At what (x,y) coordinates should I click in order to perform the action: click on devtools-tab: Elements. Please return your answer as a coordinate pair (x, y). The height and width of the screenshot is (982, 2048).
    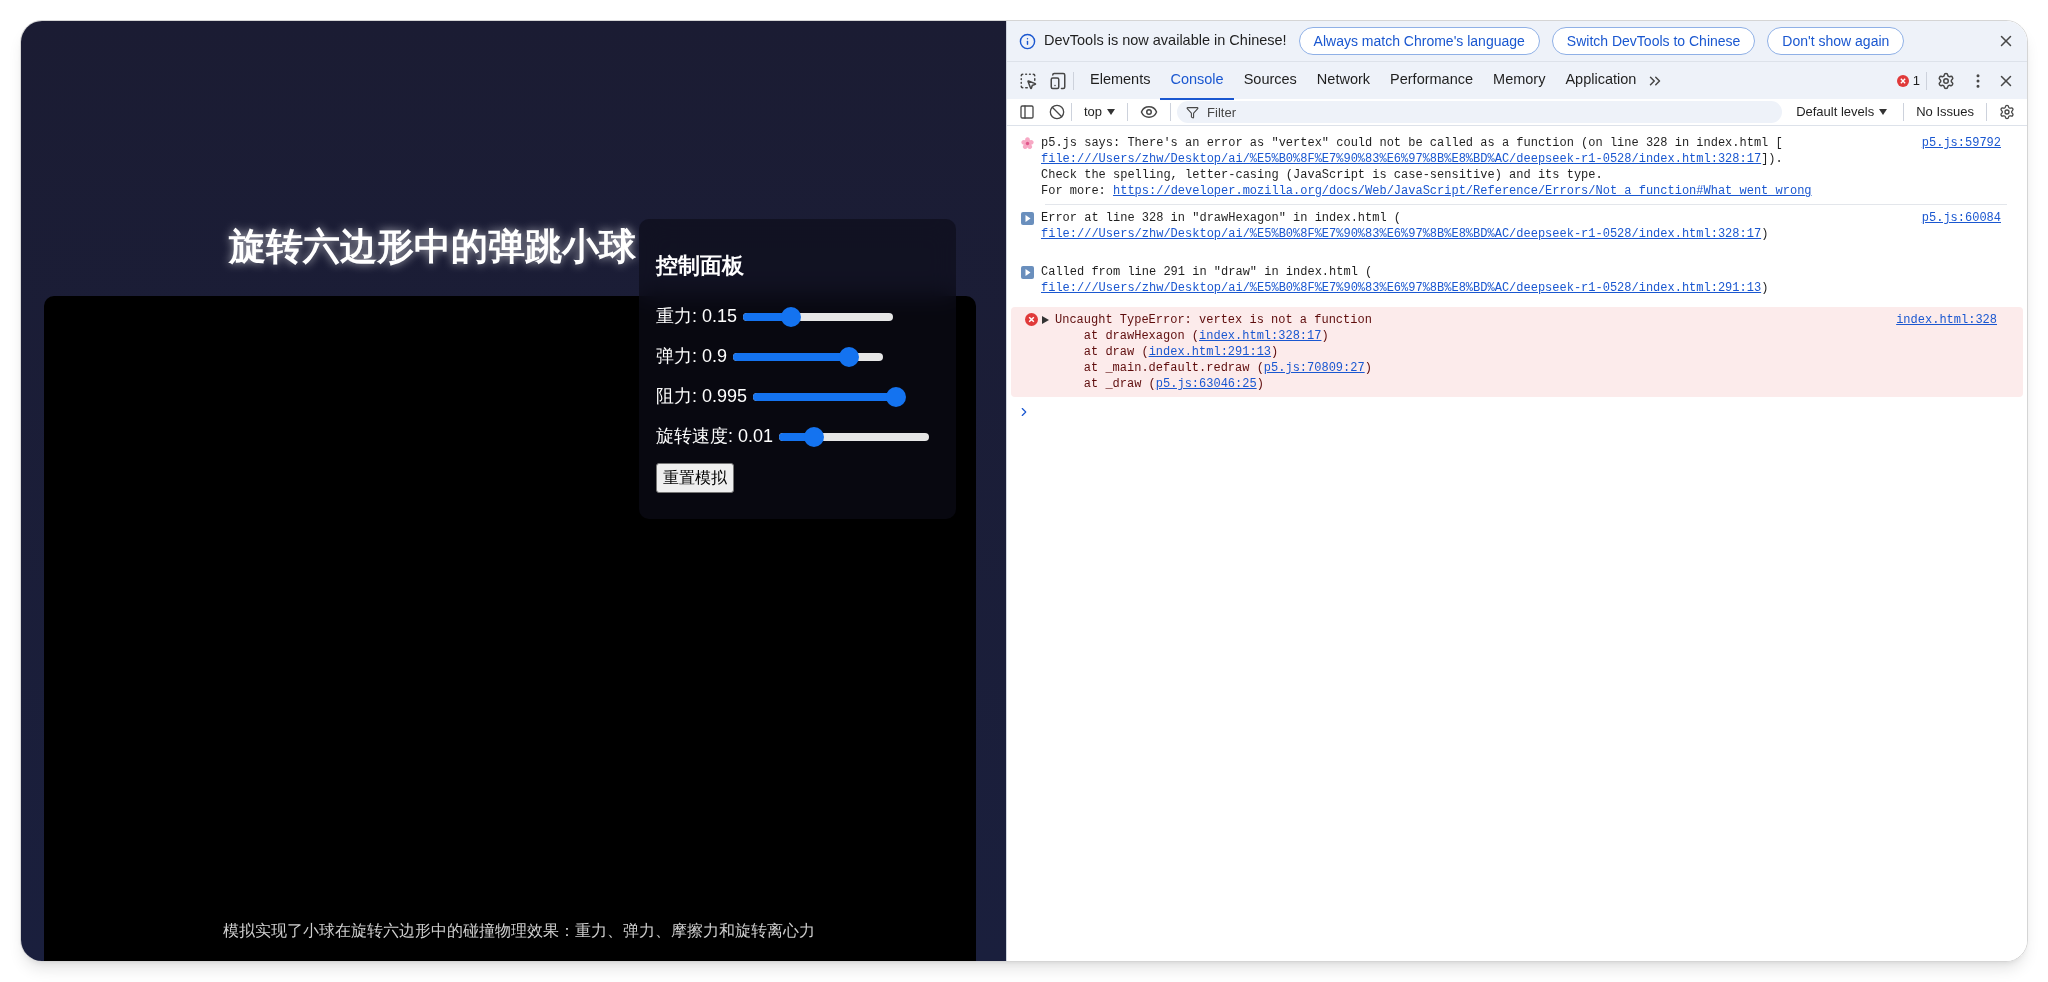
    Looking at the image, I should click on (1120, 80).